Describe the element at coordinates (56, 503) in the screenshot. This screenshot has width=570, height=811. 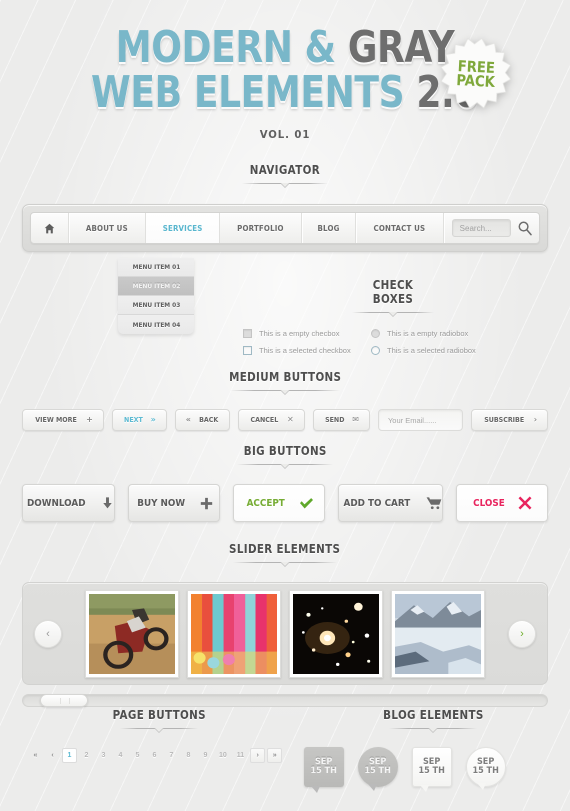
I see `button-label: DOWNLOAD` at that location.